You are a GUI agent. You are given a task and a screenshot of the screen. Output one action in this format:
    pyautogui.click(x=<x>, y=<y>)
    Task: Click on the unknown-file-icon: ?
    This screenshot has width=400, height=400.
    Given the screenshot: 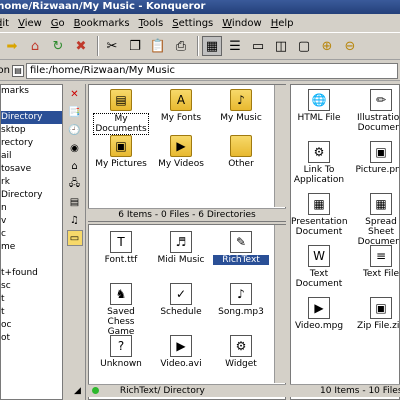 What is the action you would take?
    pyautogui.click(x=121, y=346)
    